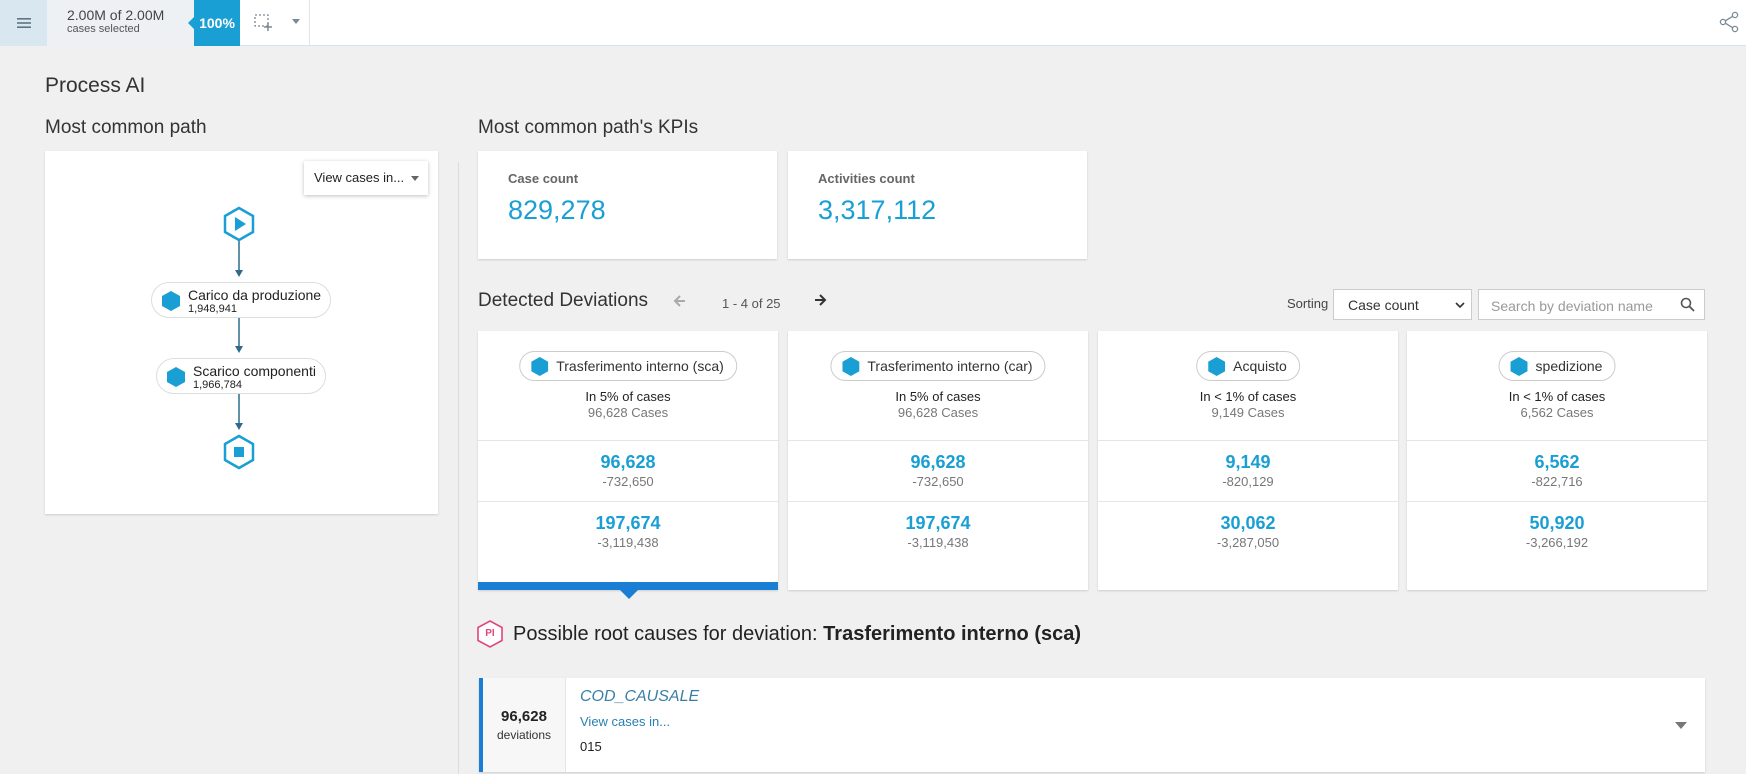 The image size is (1746, 774). Describe the element at coordinates (563, 300) in the screenshot. I see `detected-deviations-title: Detected Deviations` at that location.